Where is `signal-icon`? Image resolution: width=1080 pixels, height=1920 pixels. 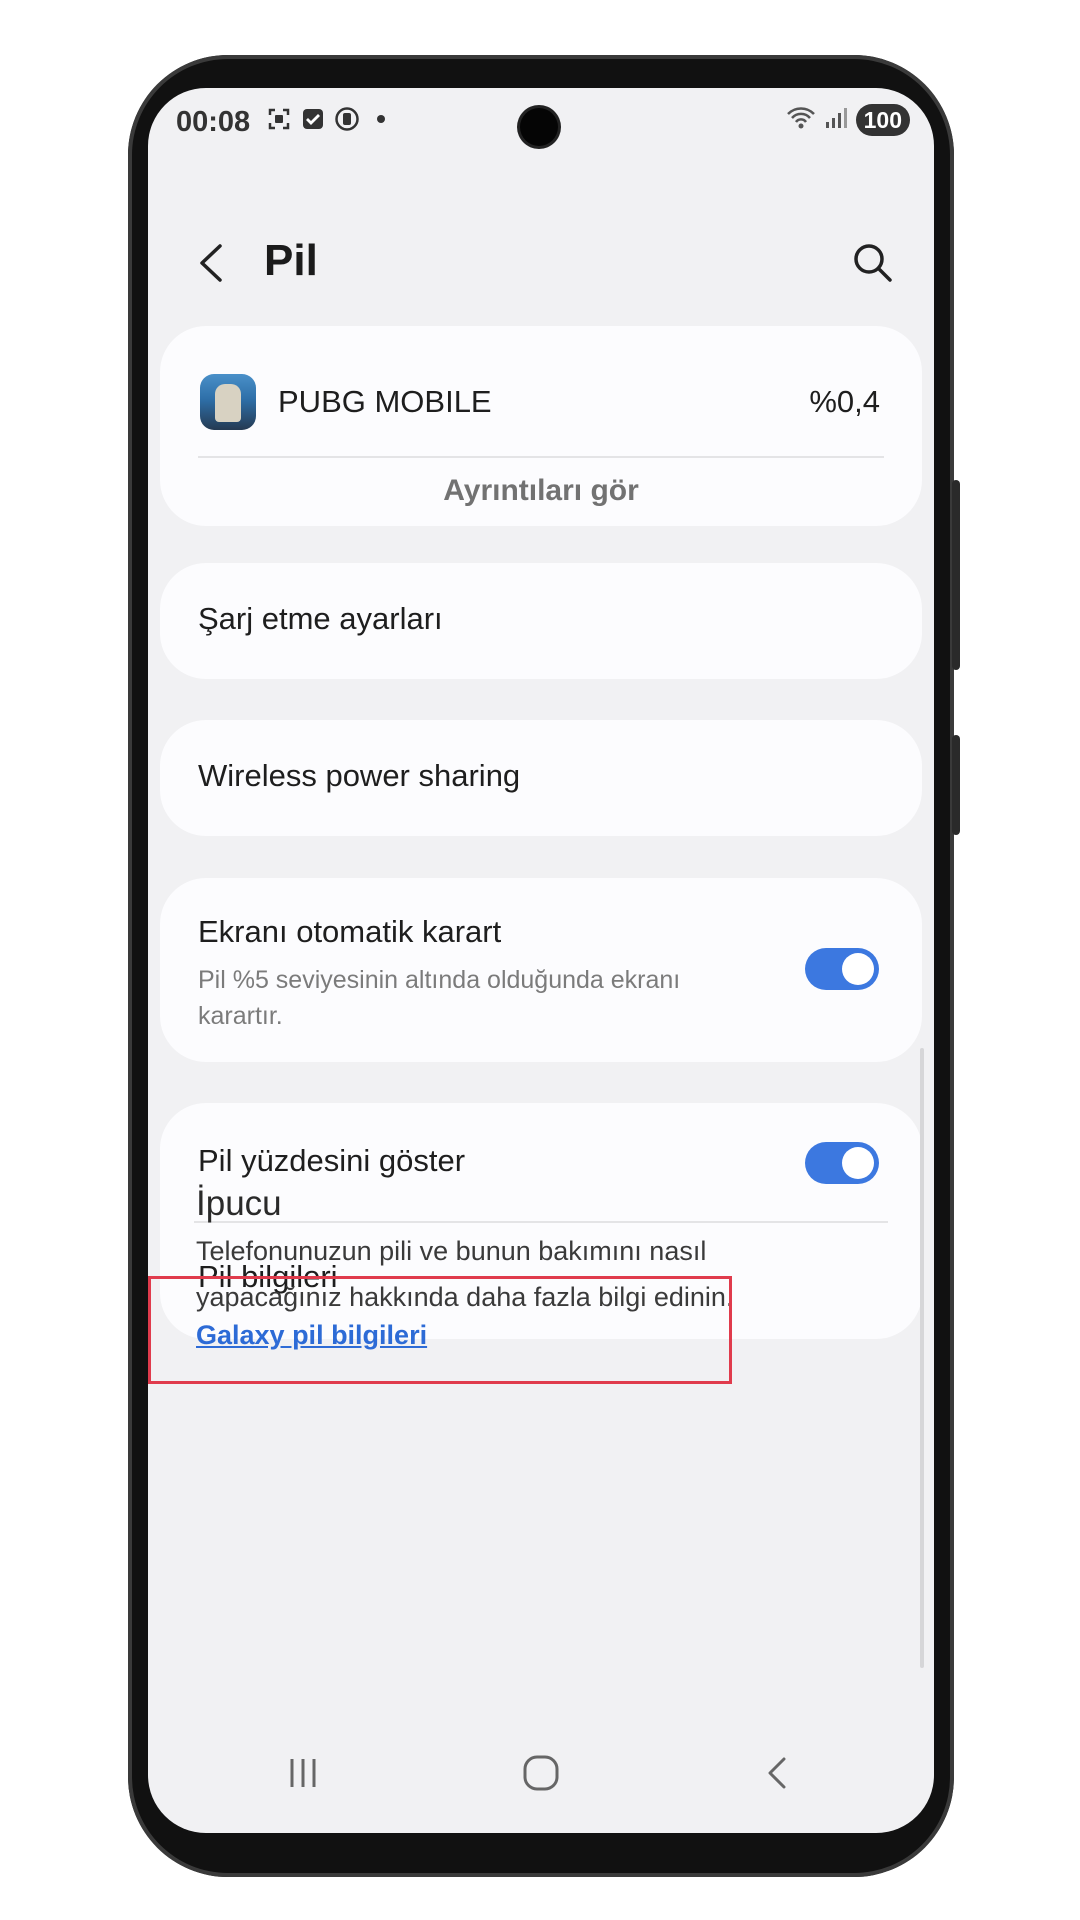 signal-icon is located at coordinates (836, 120).